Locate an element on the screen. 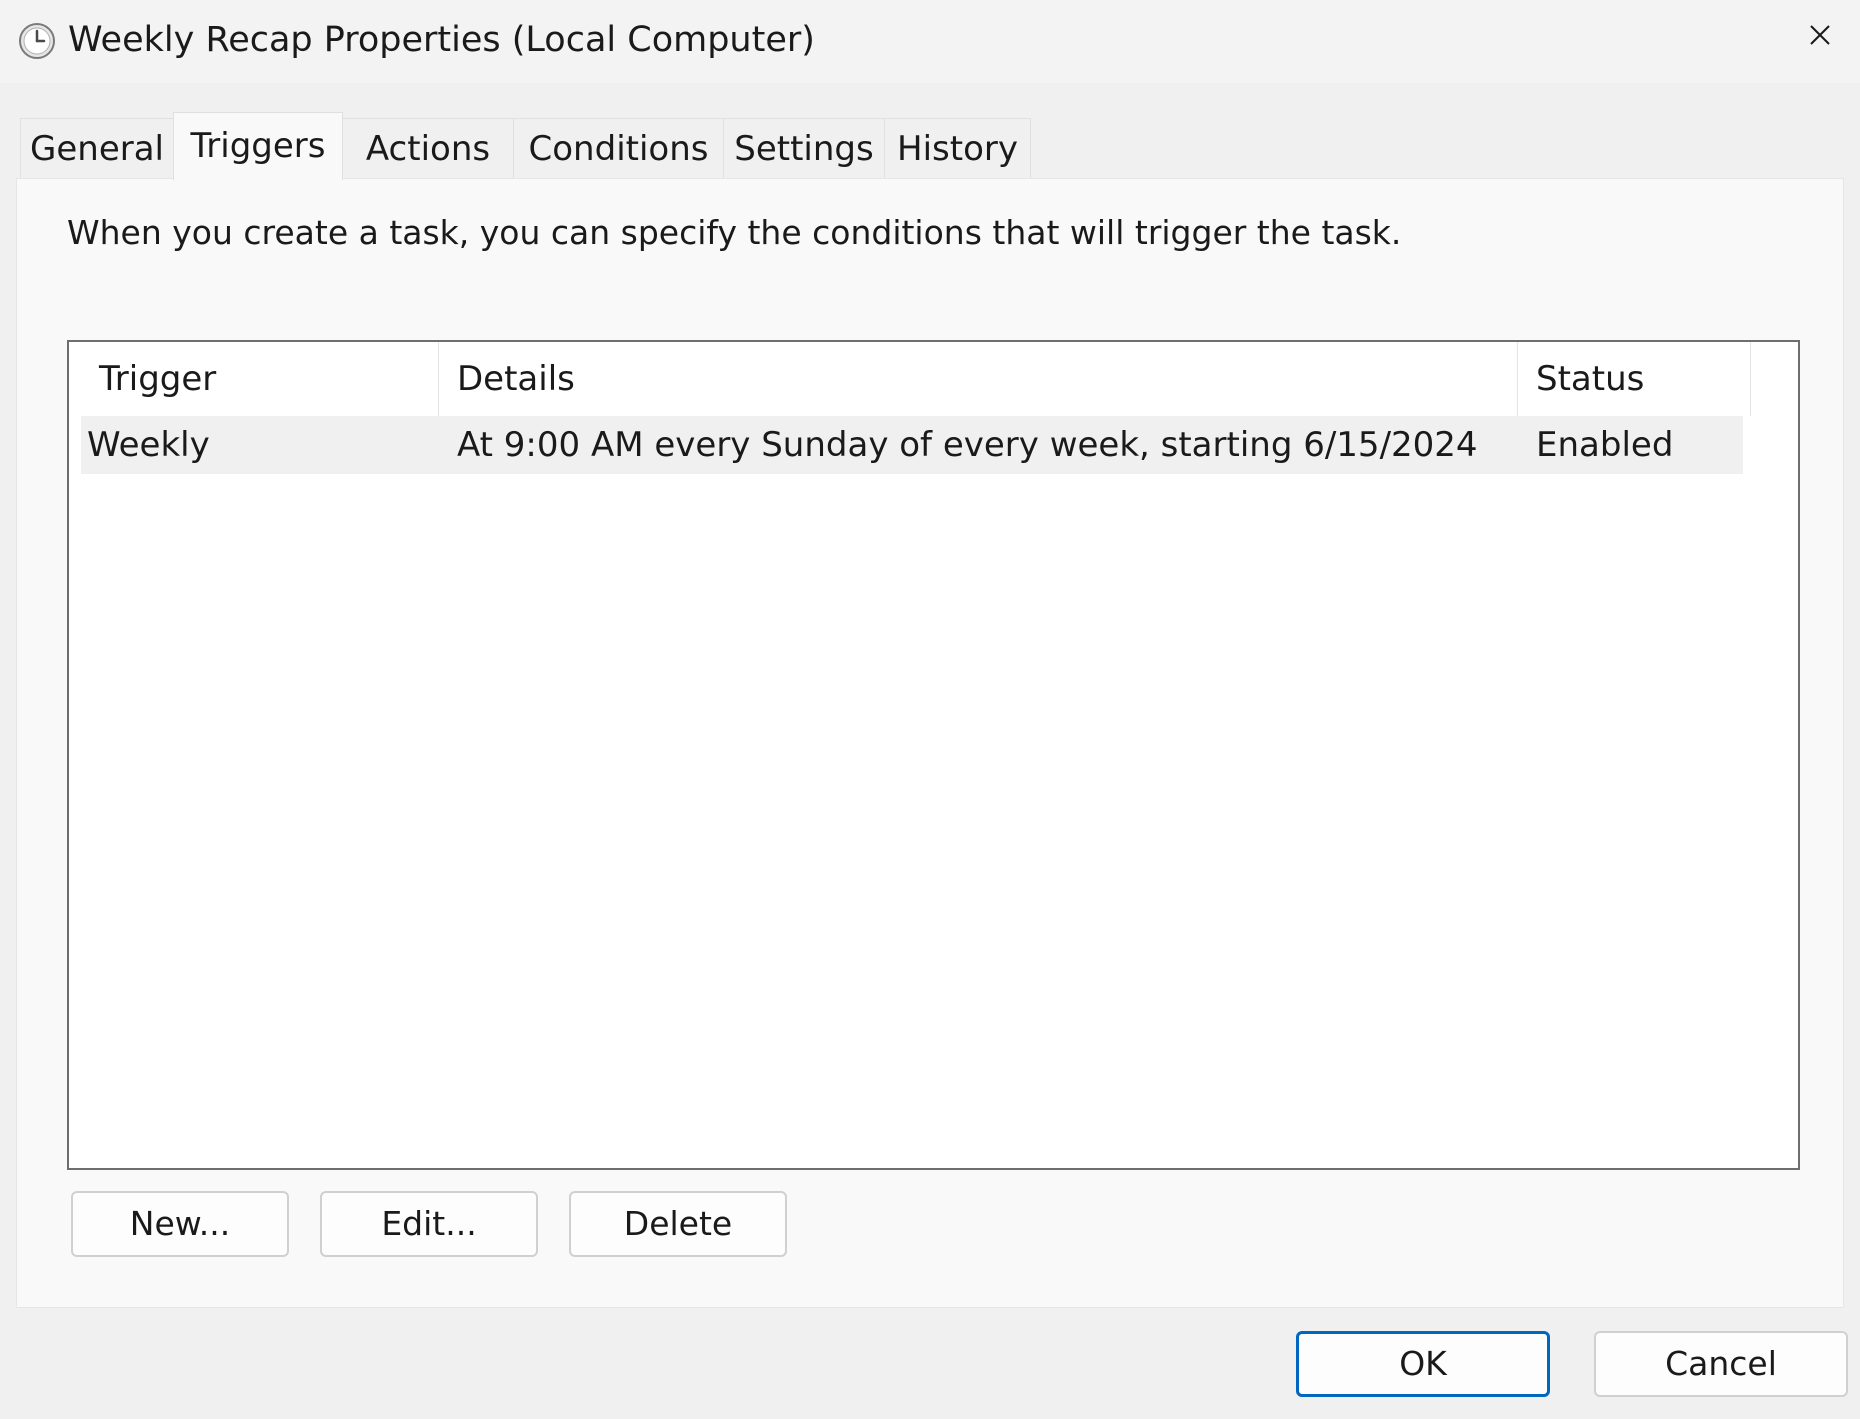  clock-icon is located at coordinates (37, 41).